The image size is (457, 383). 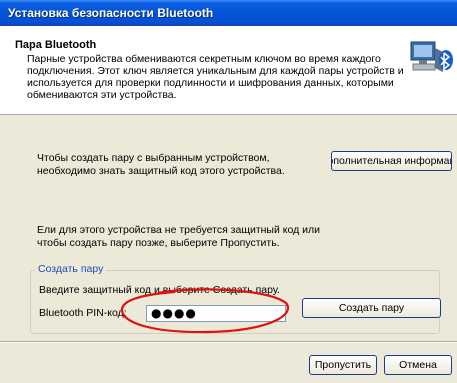 I want to click on pin-input: ●●●●, so click(x=216, y=313).